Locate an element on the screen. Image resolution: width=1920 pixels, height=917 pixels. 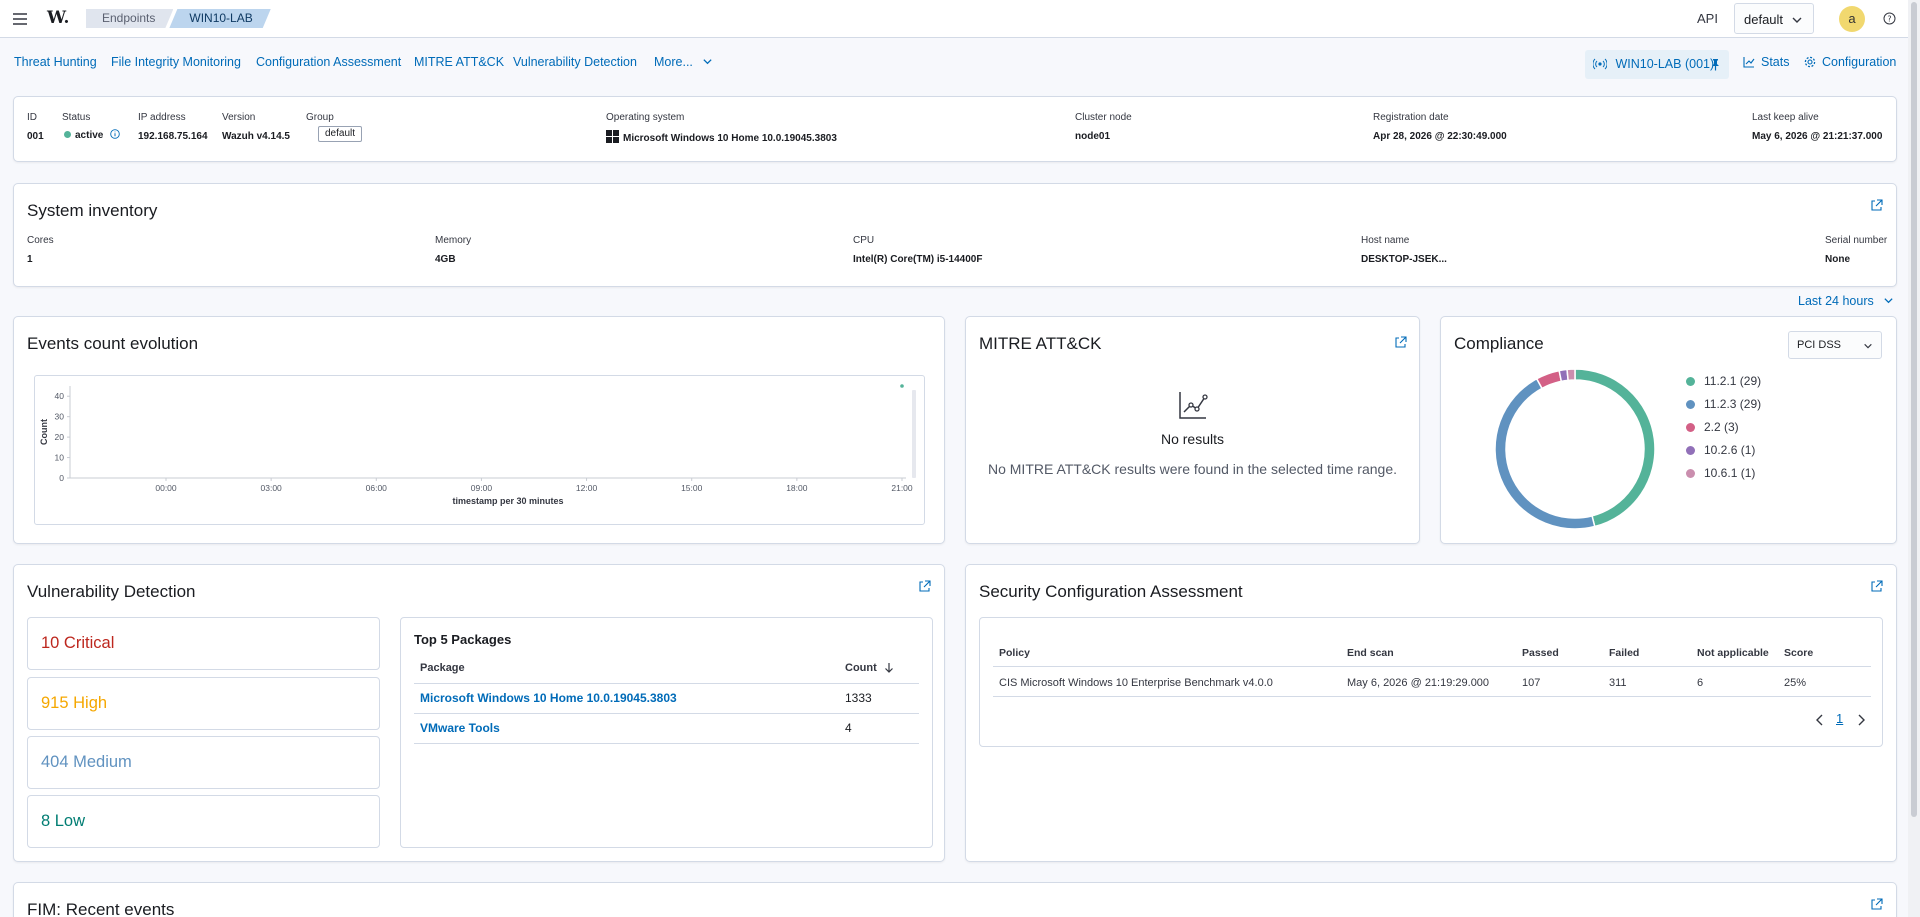
high-text: 915 High is located at coordinates (74, 703).